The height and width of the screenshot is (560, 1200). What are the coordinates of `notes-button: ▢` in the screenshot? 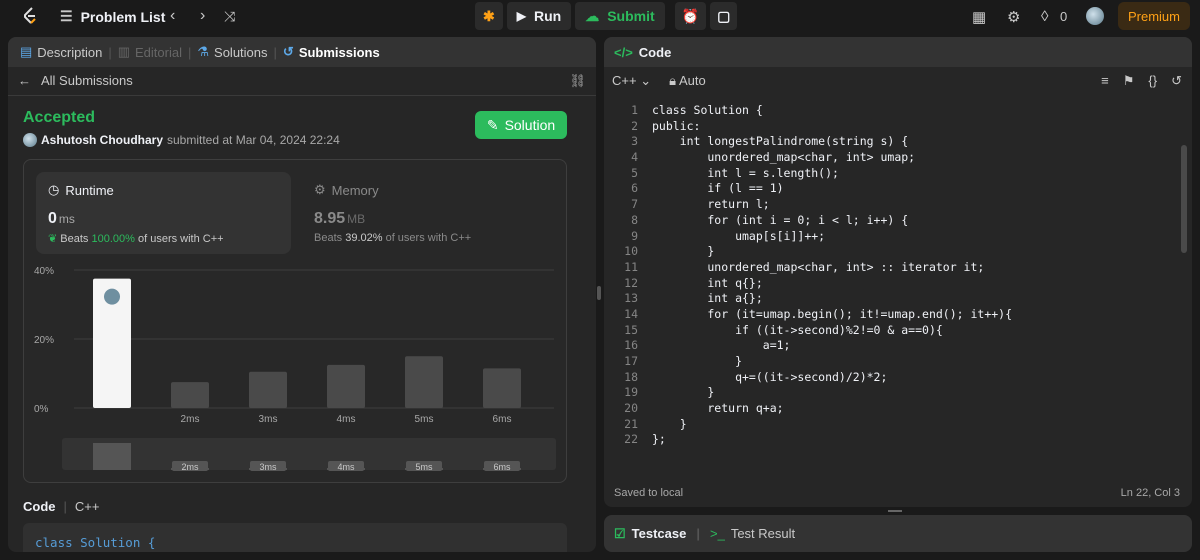 It's located at (724, 16).